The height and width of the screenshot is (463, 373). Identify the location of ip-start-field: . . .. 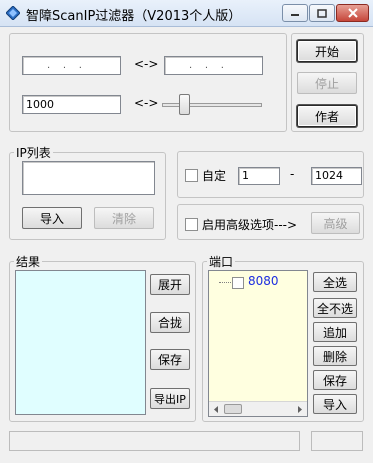
(71, 65).